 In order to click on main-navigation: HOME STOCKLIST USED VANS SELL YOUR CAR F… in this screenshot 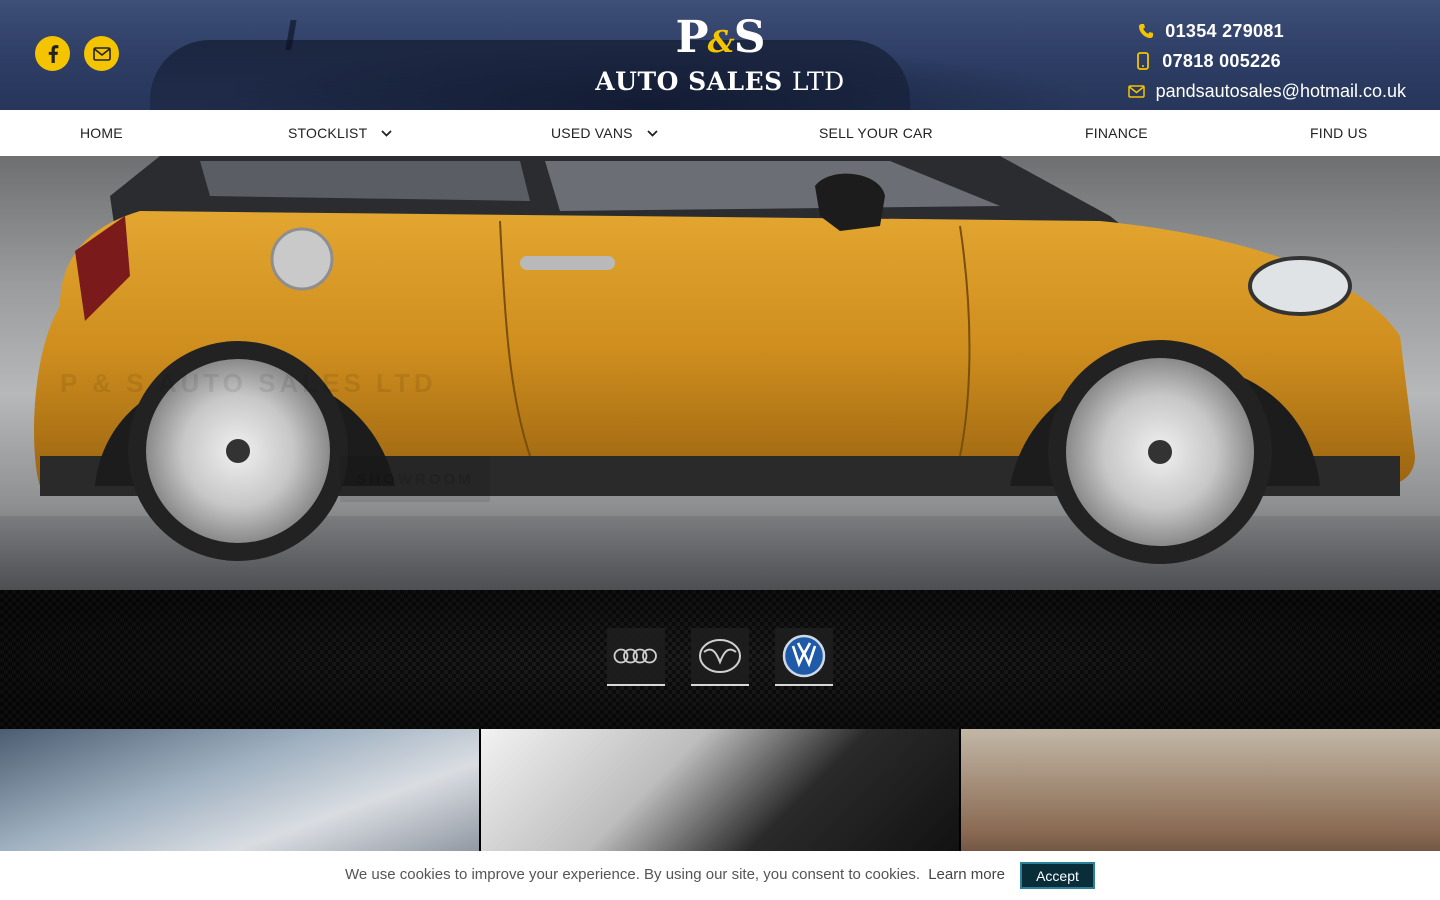, I will do `click(720, 133)`.